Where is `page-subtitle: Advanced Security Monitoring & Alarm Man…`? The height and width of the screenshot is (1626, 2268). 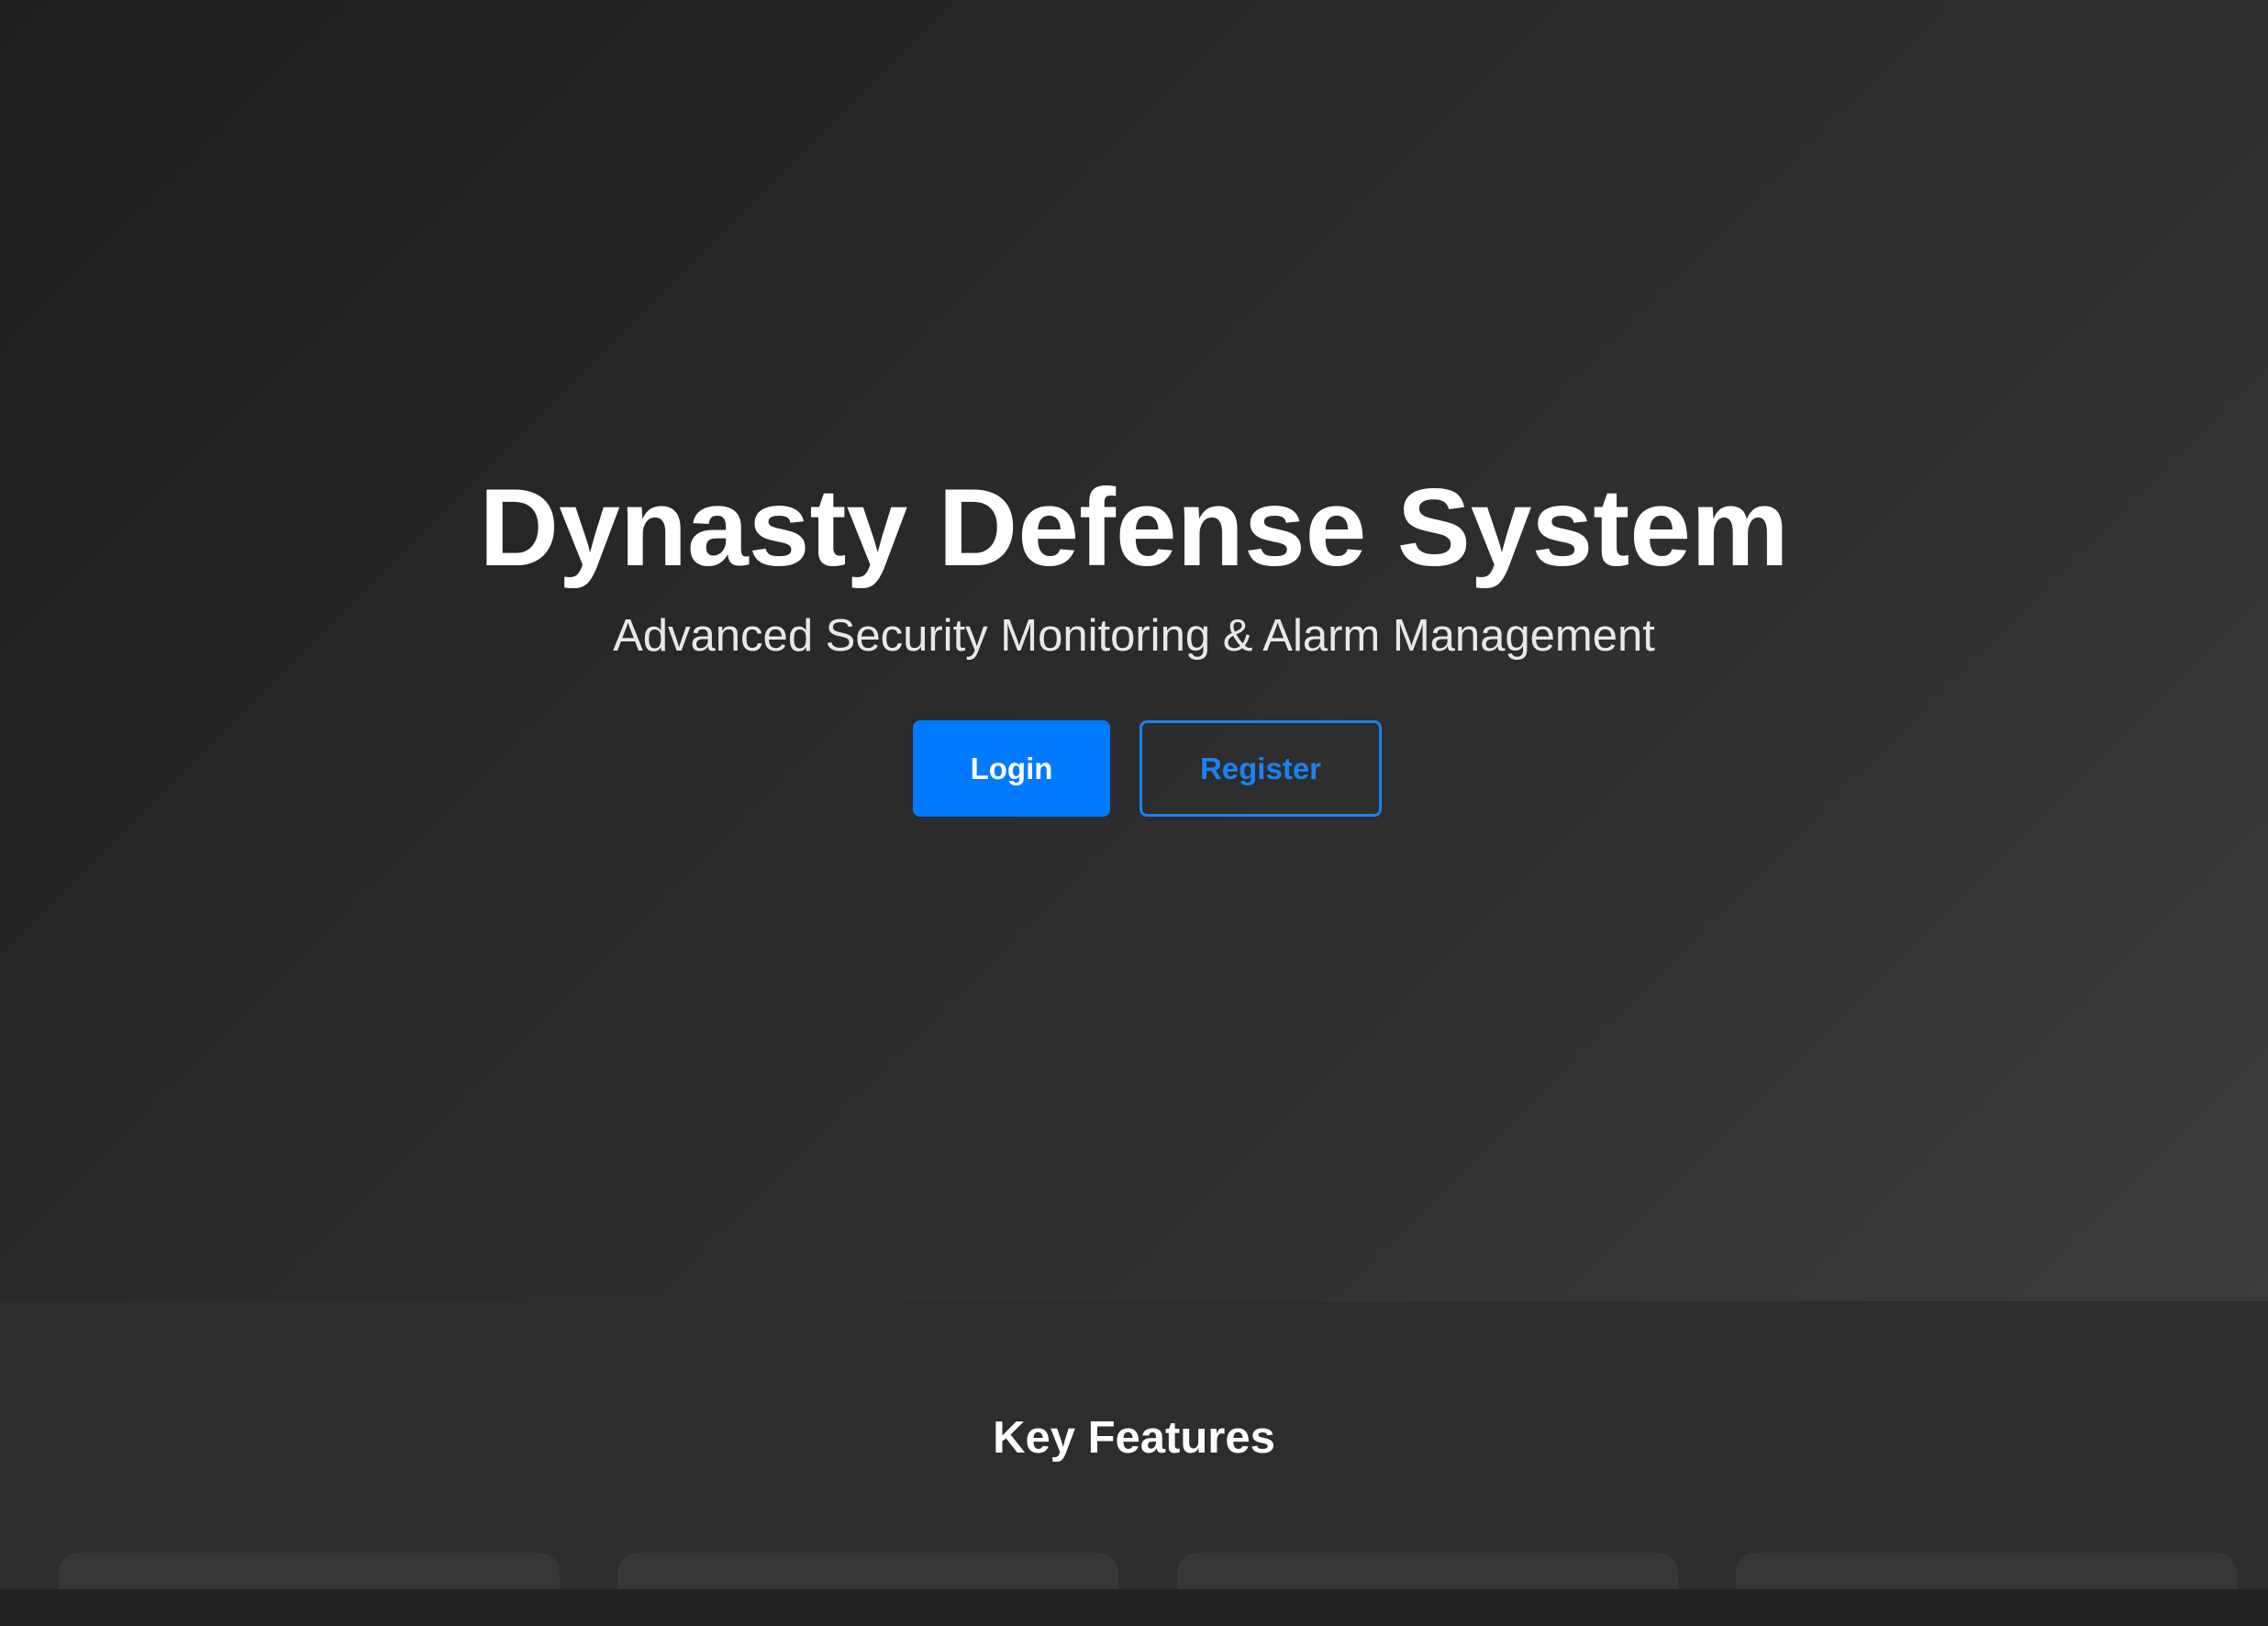 page-subtitle: Advanced Security Monitoring & Alarm Man… is located at coordinates (1134, 636).